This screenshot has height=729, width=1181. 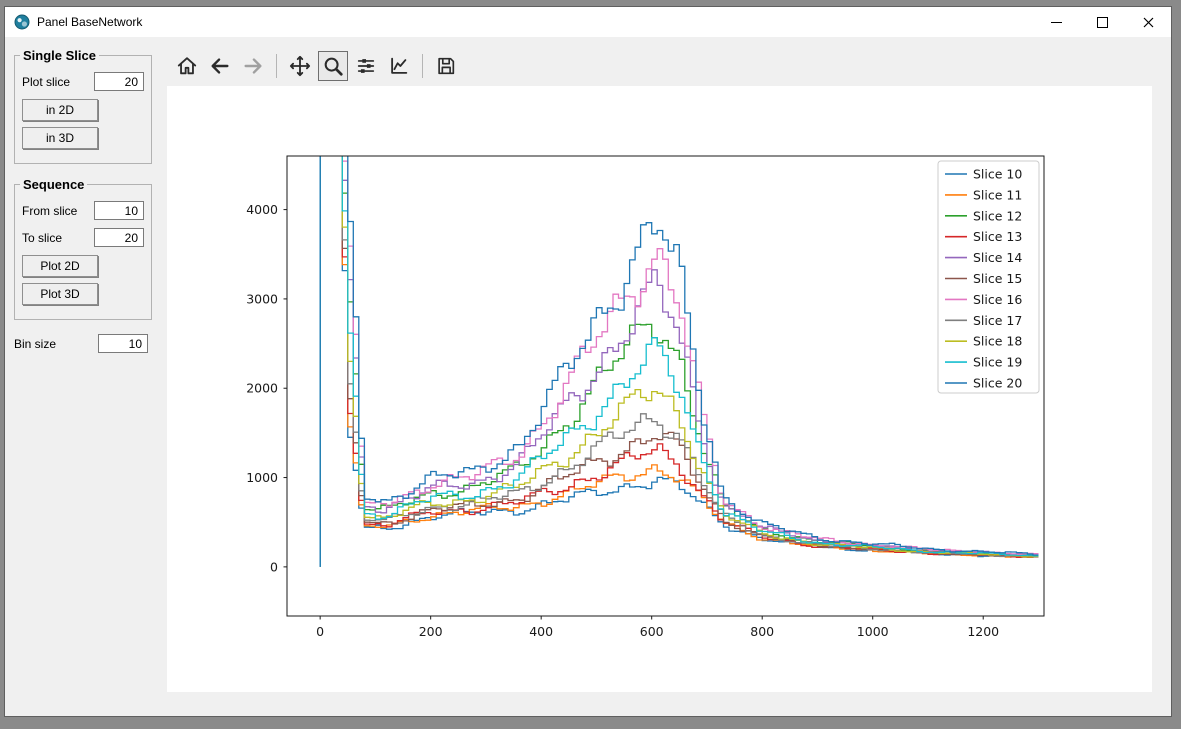 What do you see at coordinates (119, 210) in the screenshot?
I see `from-slice-input` at bounding box center [119, 210].